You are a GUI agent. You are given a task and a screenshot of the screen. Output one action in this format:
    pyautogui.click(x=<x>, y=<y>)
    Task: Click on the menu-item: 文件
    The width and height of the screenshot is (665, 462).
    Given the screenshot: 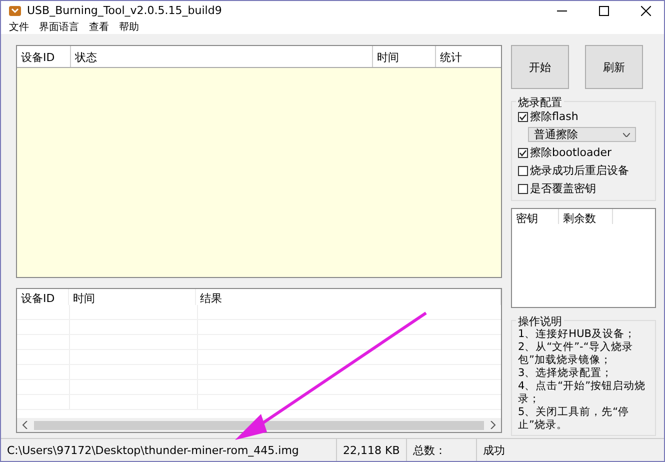 What is the action you would take?
    pyautogui.click(x=19, y=27)
    